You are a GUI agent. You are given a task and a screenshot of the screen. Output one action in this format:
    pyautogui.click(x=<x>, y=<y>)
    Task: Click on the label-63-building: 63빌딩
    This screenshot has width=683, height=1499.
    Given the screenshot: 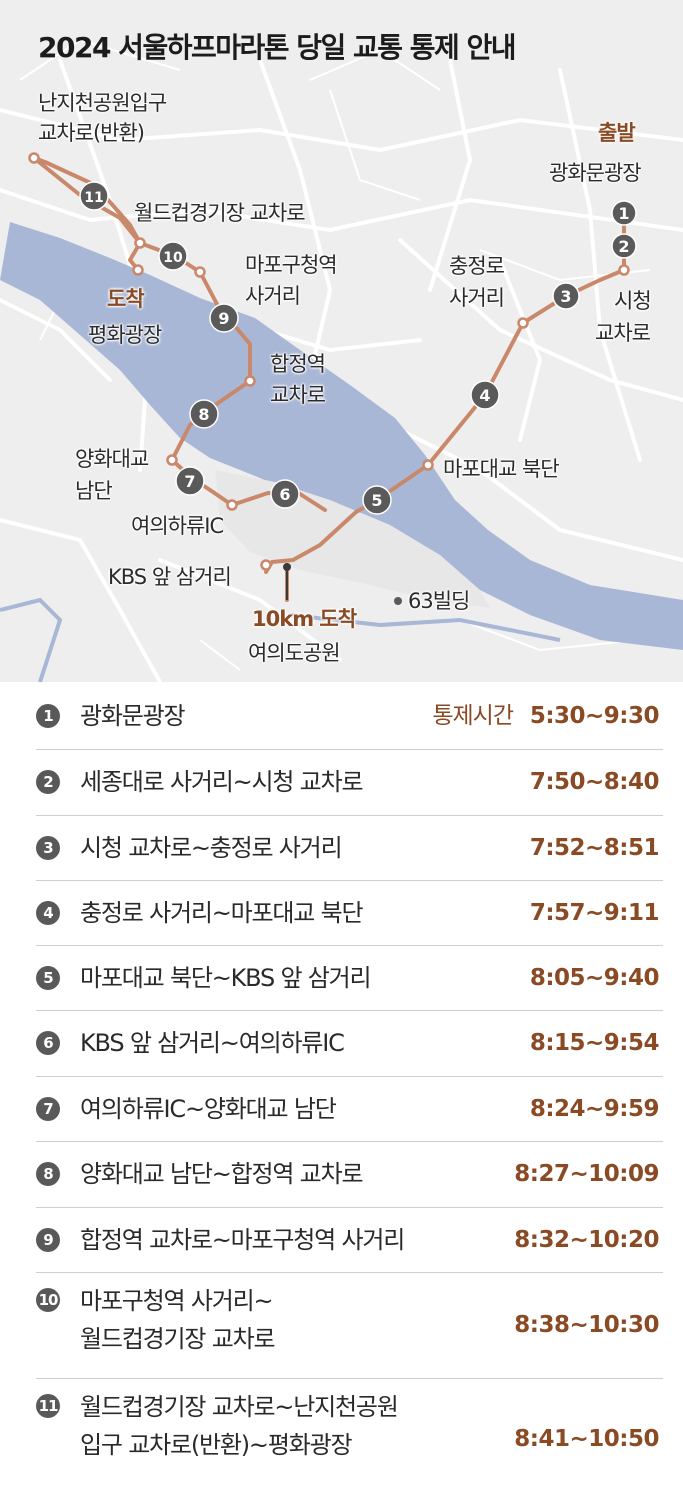 What is the action you would take?
    pyautogui.click(x=439, y=601)
    